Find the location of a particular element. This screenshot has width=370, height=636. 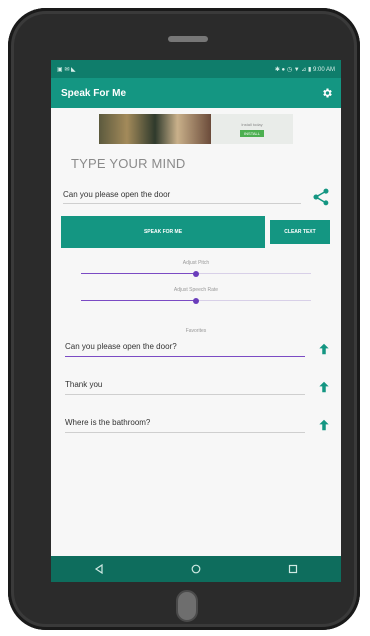

favorite-item: Where is the bathroom? is located at coordinates (198, 425).